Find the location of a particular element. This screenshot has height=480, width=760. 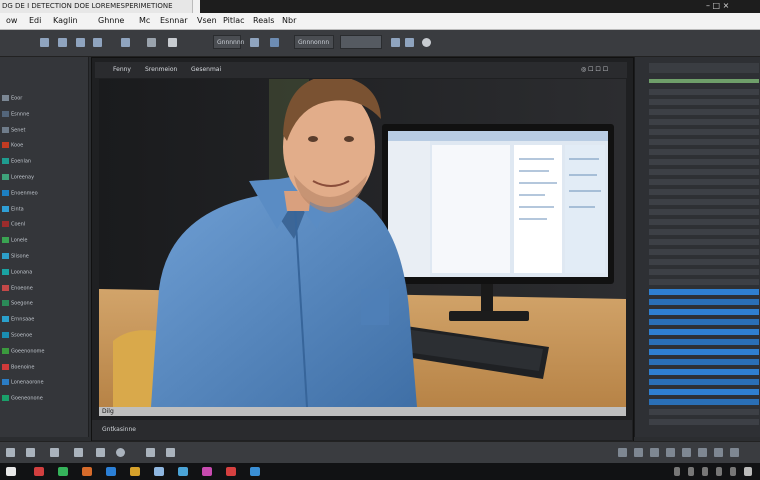

layer-row: Goeenonome is located at coordinates (42, 351).